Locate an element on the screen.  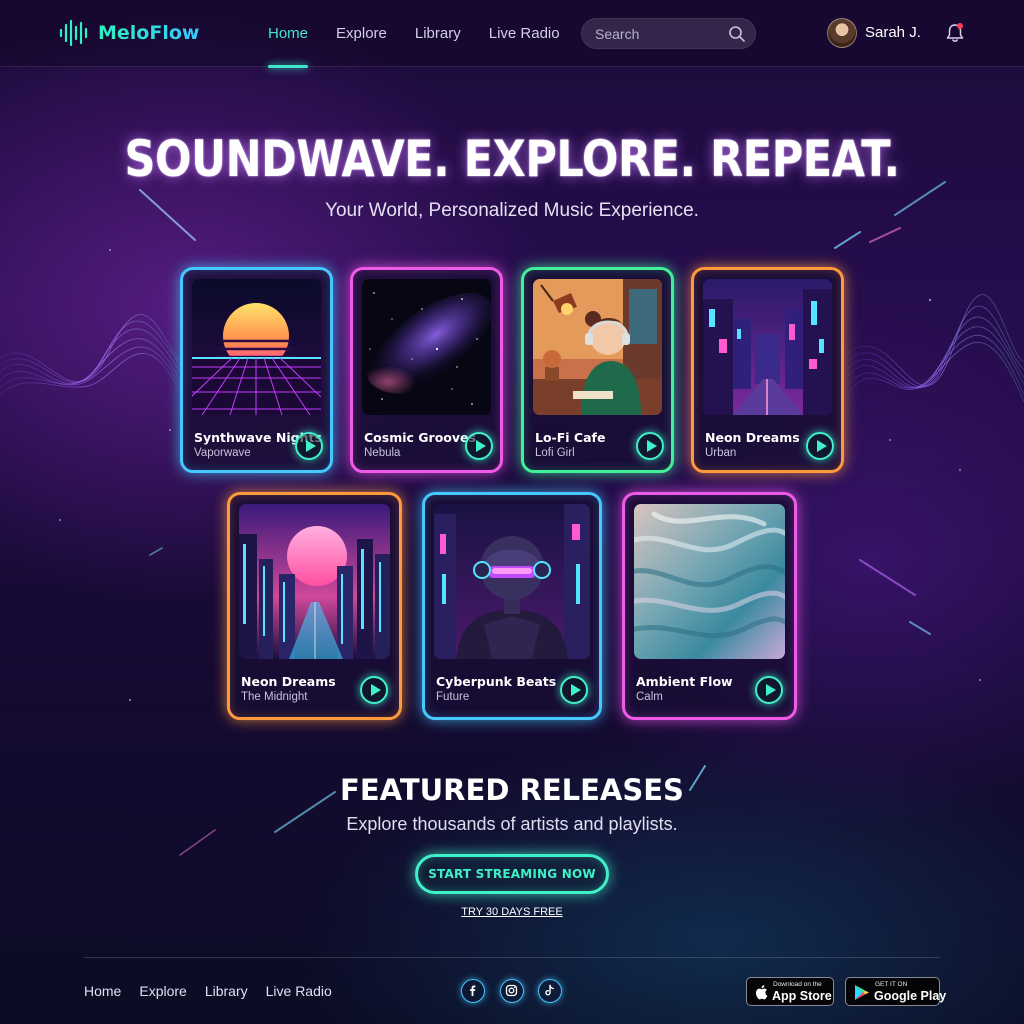
nav-live-radio: Live Radio is located at coordinates (524, 33).